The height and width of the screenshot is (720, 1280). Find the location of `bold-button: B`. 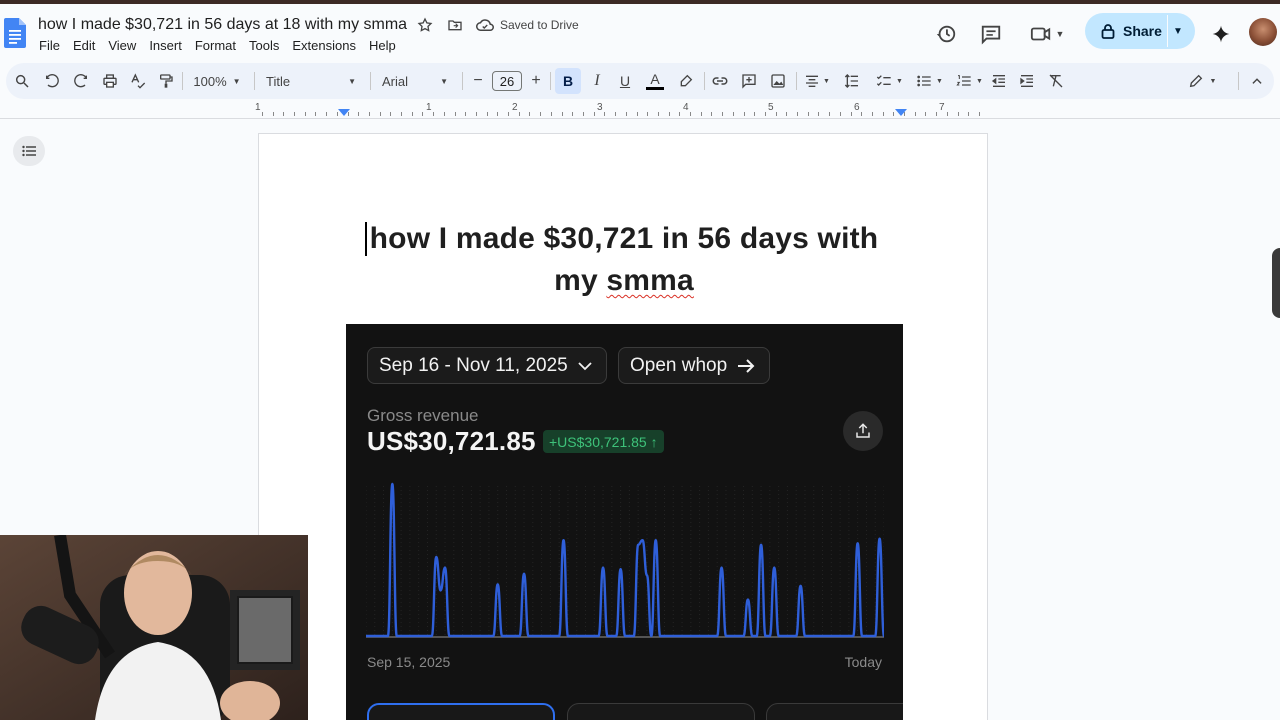

bold-button: B is located at coordinates (568, 81).